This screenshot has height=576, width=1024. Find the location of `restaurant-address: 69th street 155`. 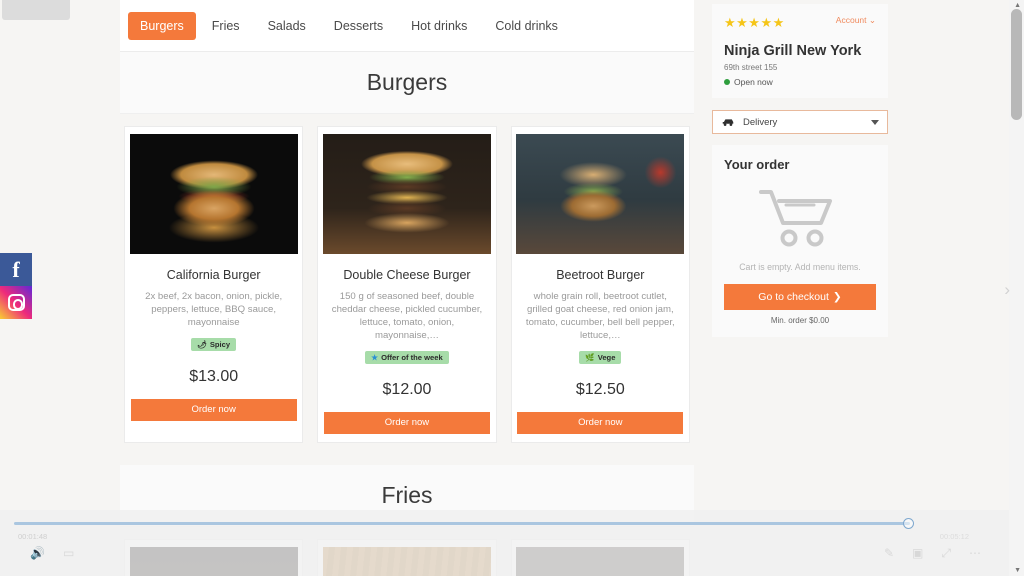

restaurant-address: 69th street 155 is located at coordinates (751, 67).